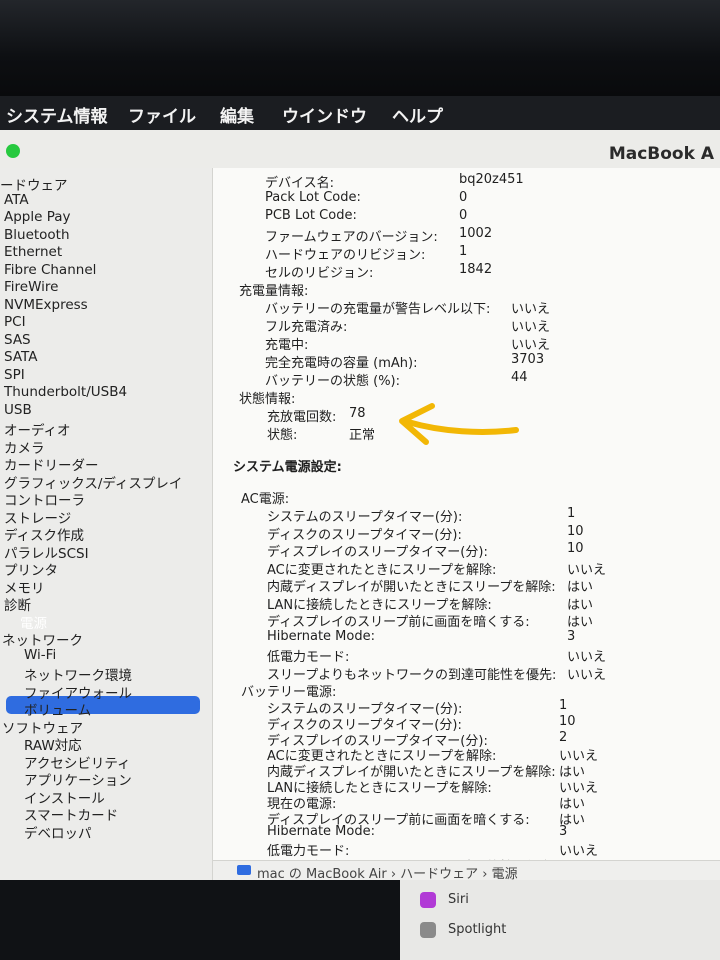  Describe the element at coordinates (477, 929) in the screenshot. I see `spotlight-label: Spotlight` at that location.